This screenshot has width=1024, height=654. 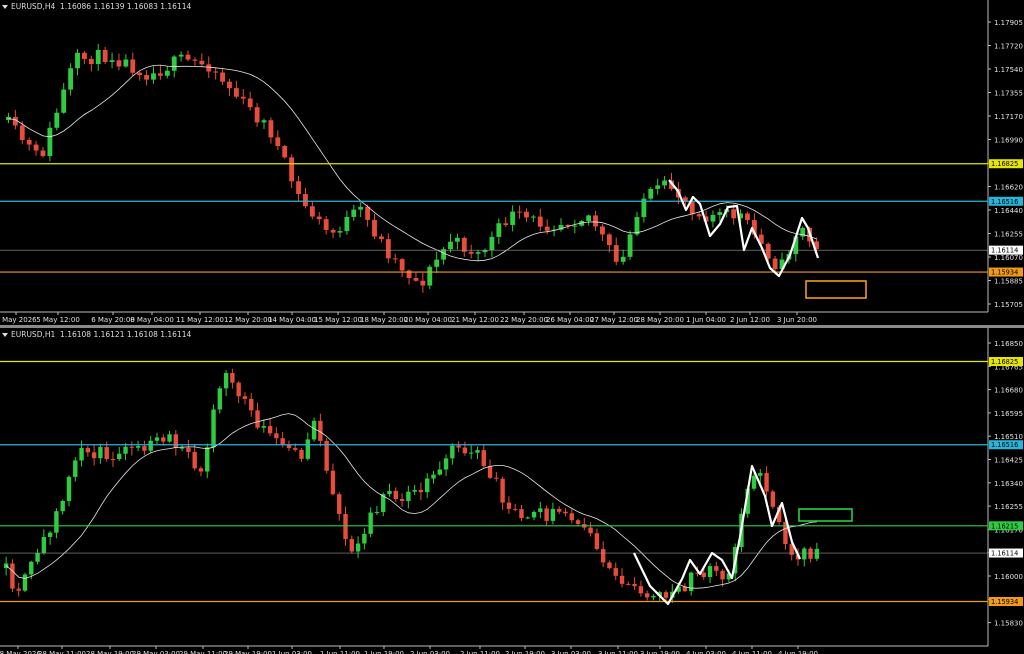 What do you see at coordinates (58, 320) in the screenshot?
I see `time-label: 5 May 12:00` at bounding box center [58, 320].